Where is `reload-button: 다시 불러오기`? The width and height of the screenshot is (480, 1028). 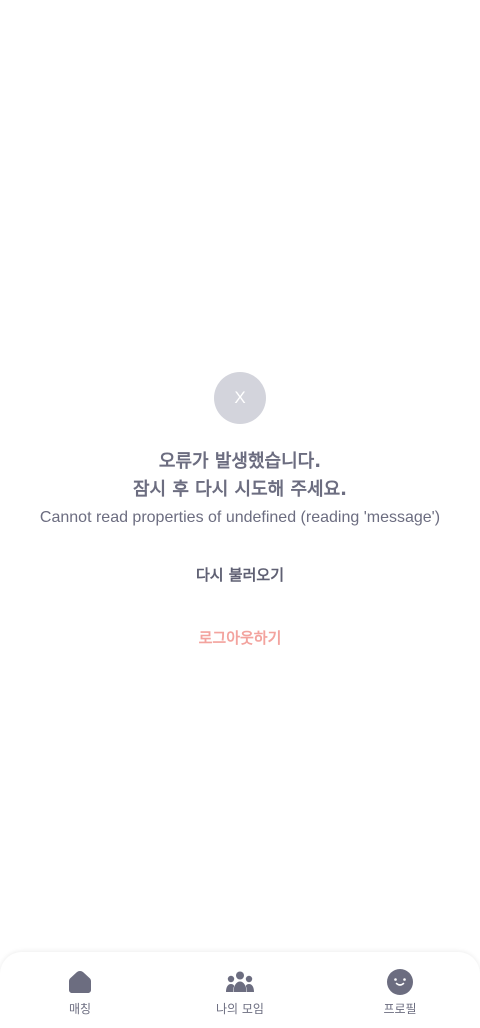
reload-button: 다시 불러오기 is located at coordinates (240, 574).